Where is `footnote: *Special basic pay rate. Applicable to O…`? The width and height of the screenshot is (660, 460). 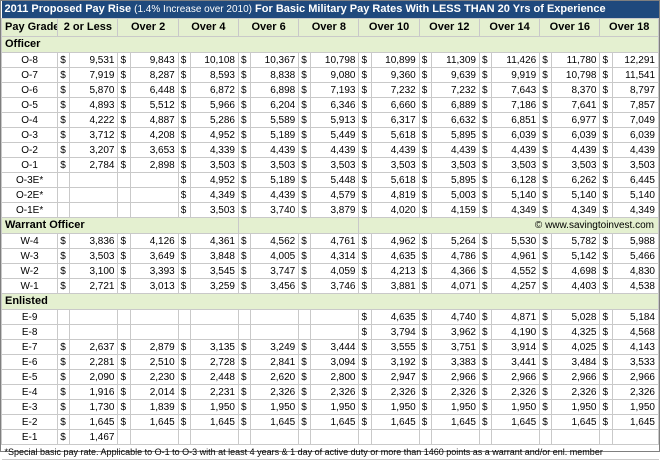 footnote: *Special basic pay rate. Applicable to O… is located at coordinates (330, 452).